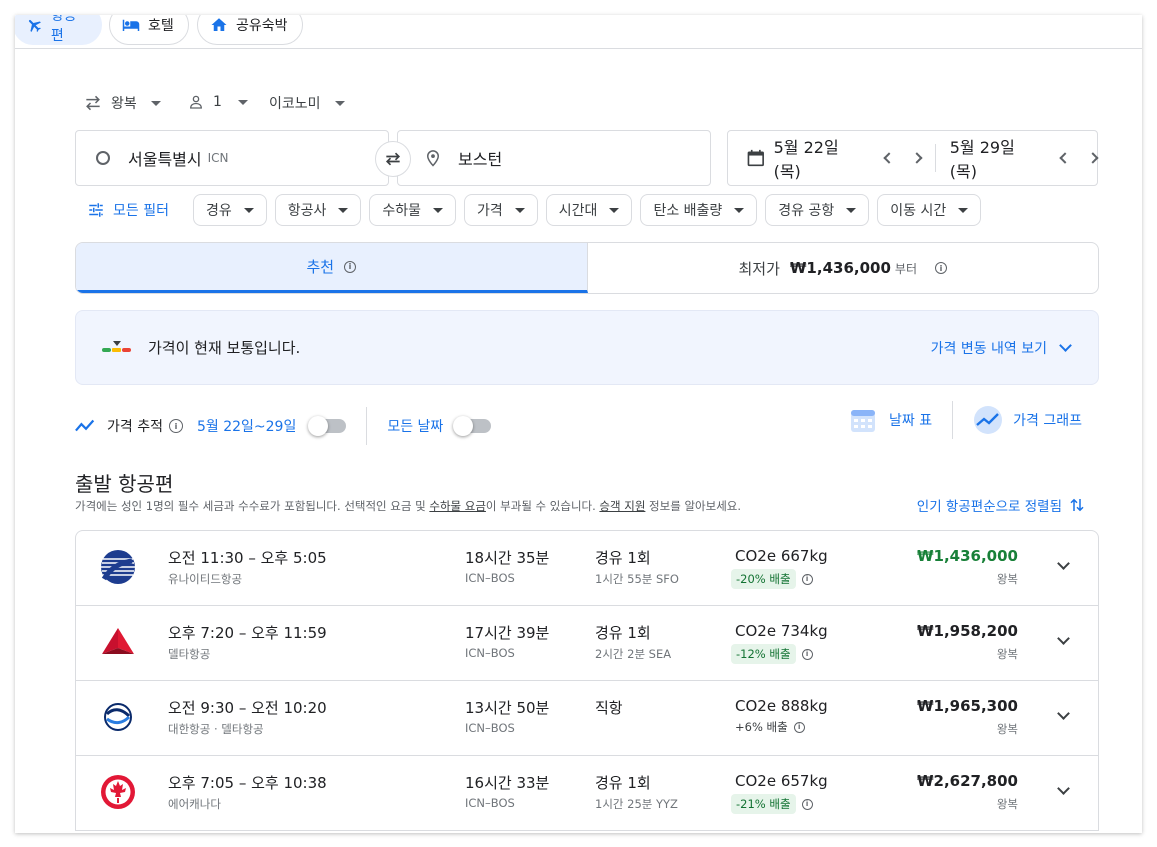  I want to click on date-range-toggle, so click(327, 426).